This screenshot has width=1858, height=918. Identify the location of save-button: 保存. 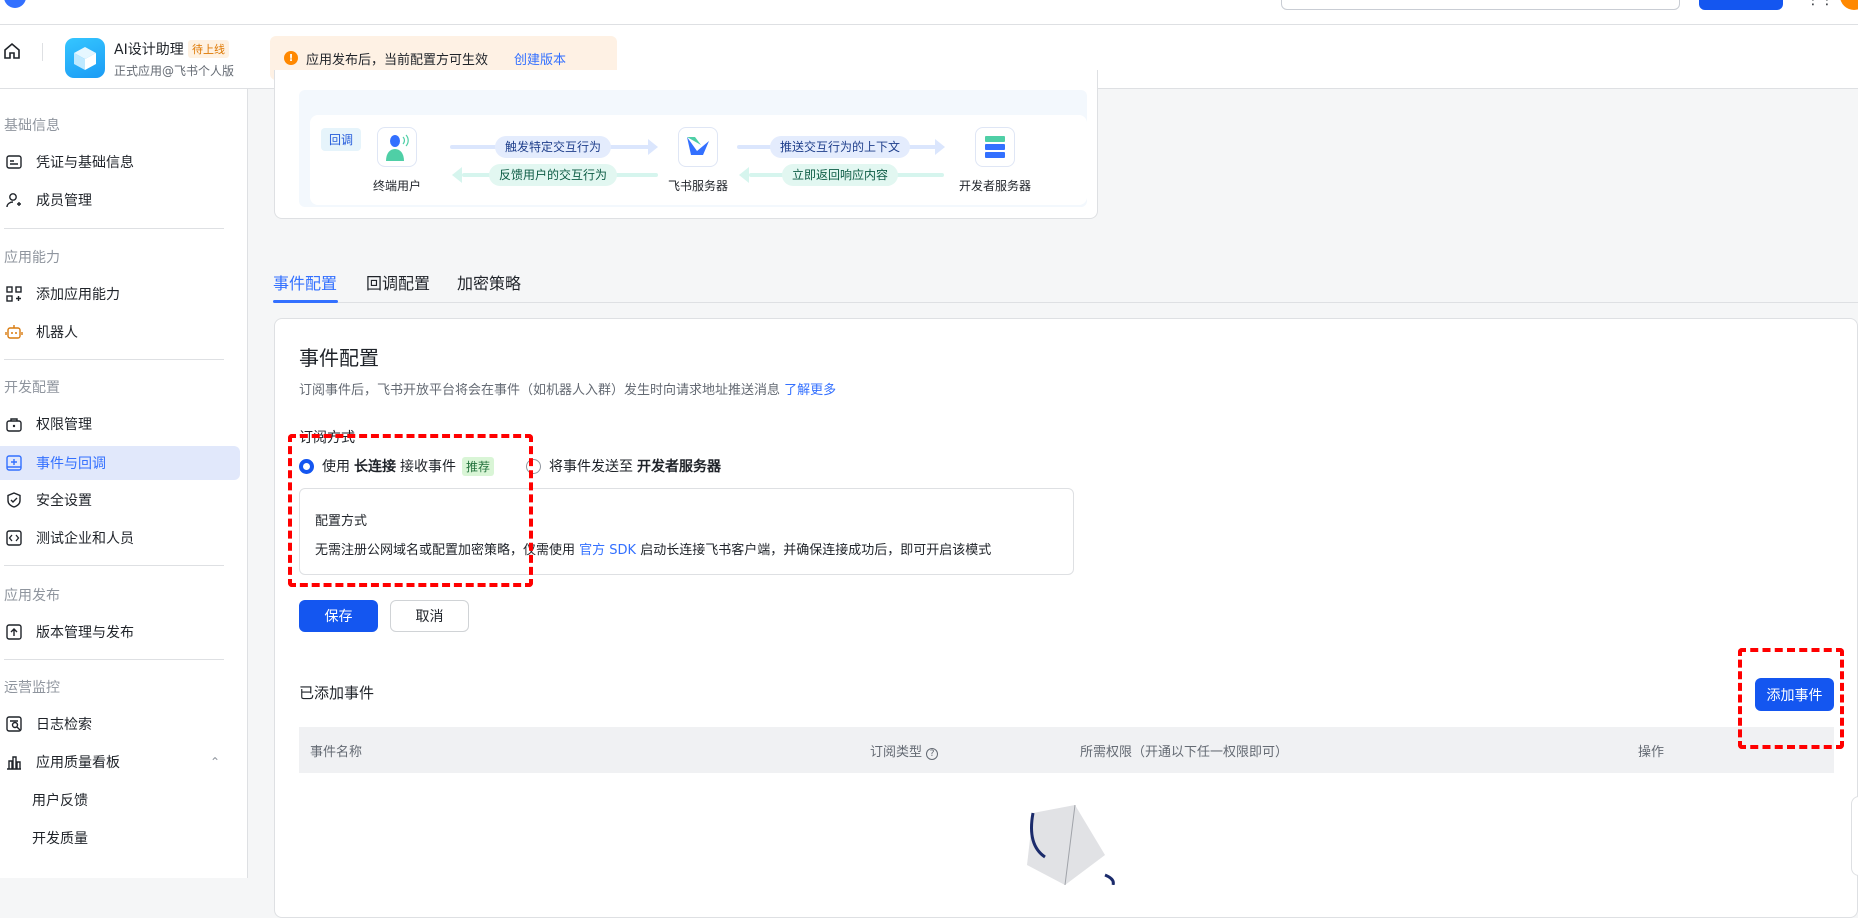
(338, 616).